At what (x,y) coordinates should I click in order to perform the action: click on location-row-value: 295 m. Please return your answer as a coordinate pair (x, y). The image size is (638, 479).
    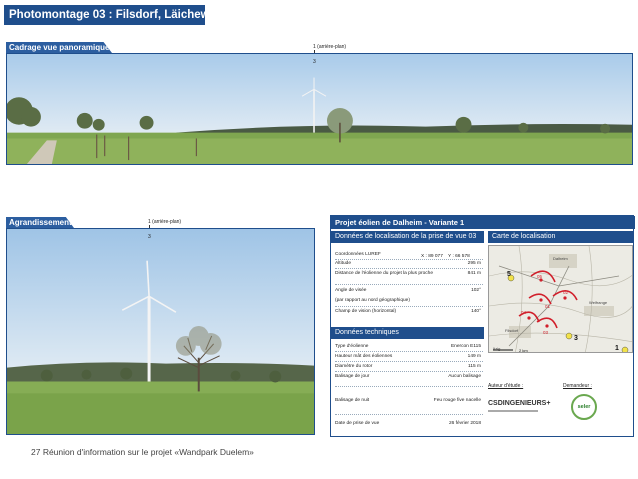
    Looking at the image, I should click on (474, 263).